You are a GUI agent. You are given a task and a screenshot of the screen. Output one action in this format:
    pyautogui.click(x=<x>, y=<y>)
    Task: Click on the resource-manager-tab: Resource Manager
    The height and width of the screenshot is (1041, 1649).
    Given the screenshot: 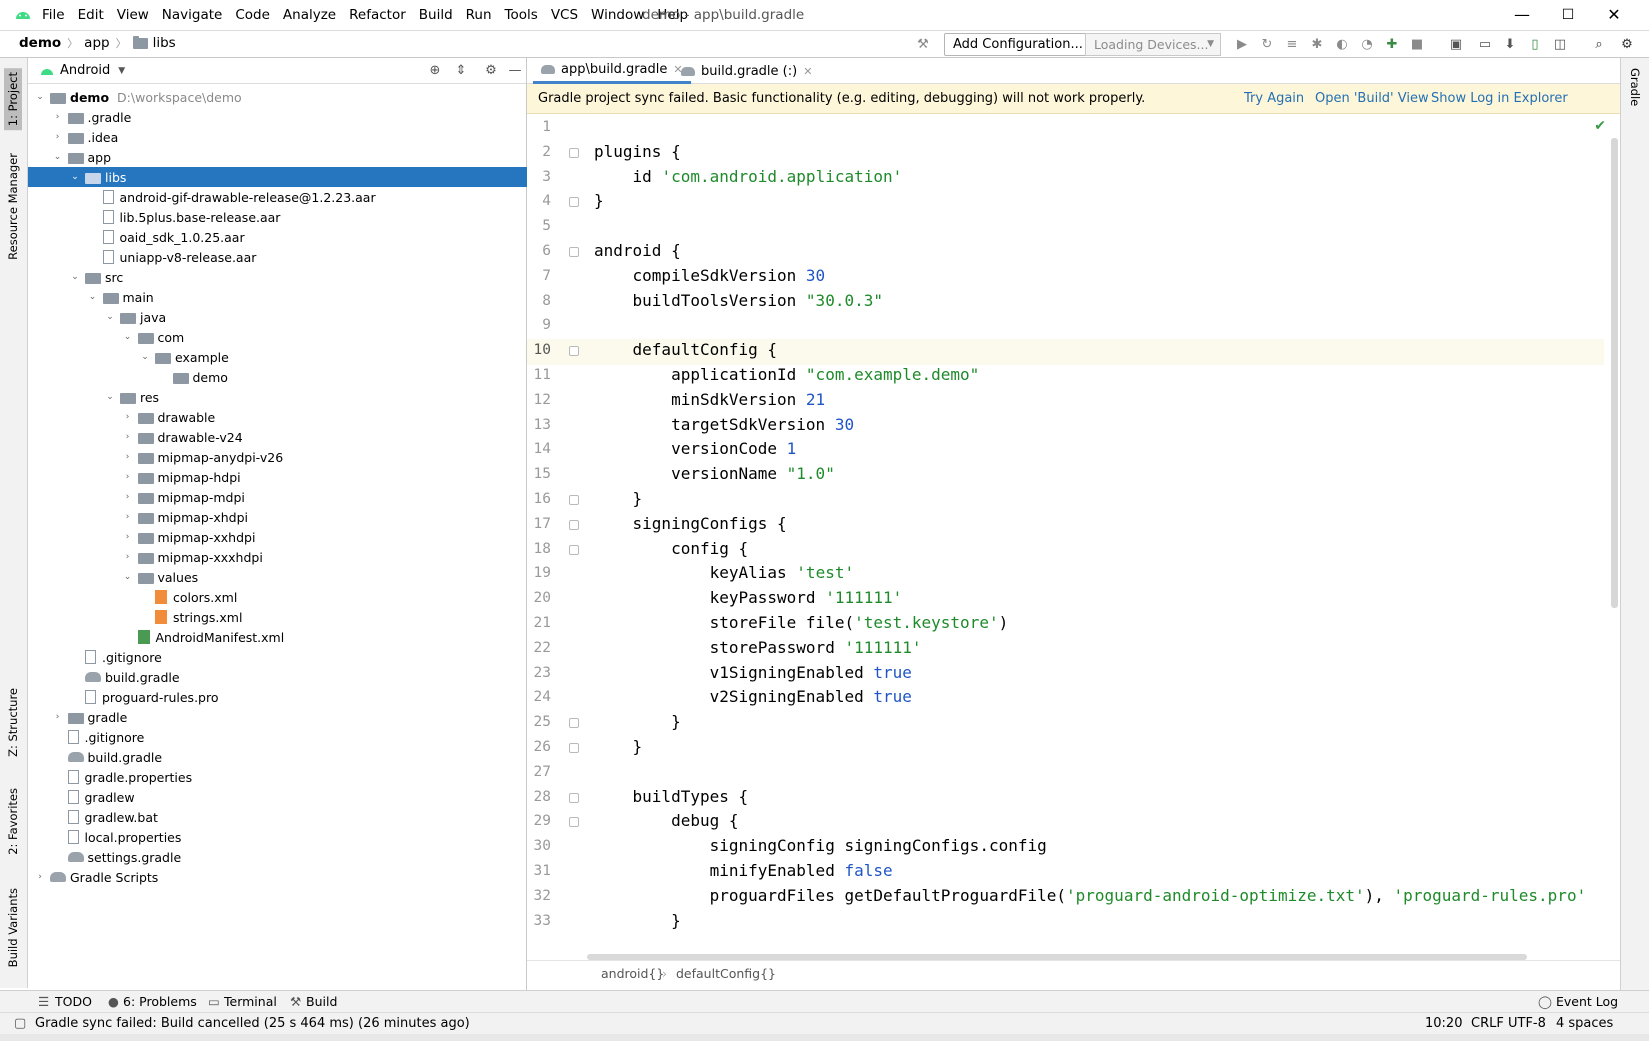 What is the action you would take?
    pyautogui.click(x=13, y=206)
    